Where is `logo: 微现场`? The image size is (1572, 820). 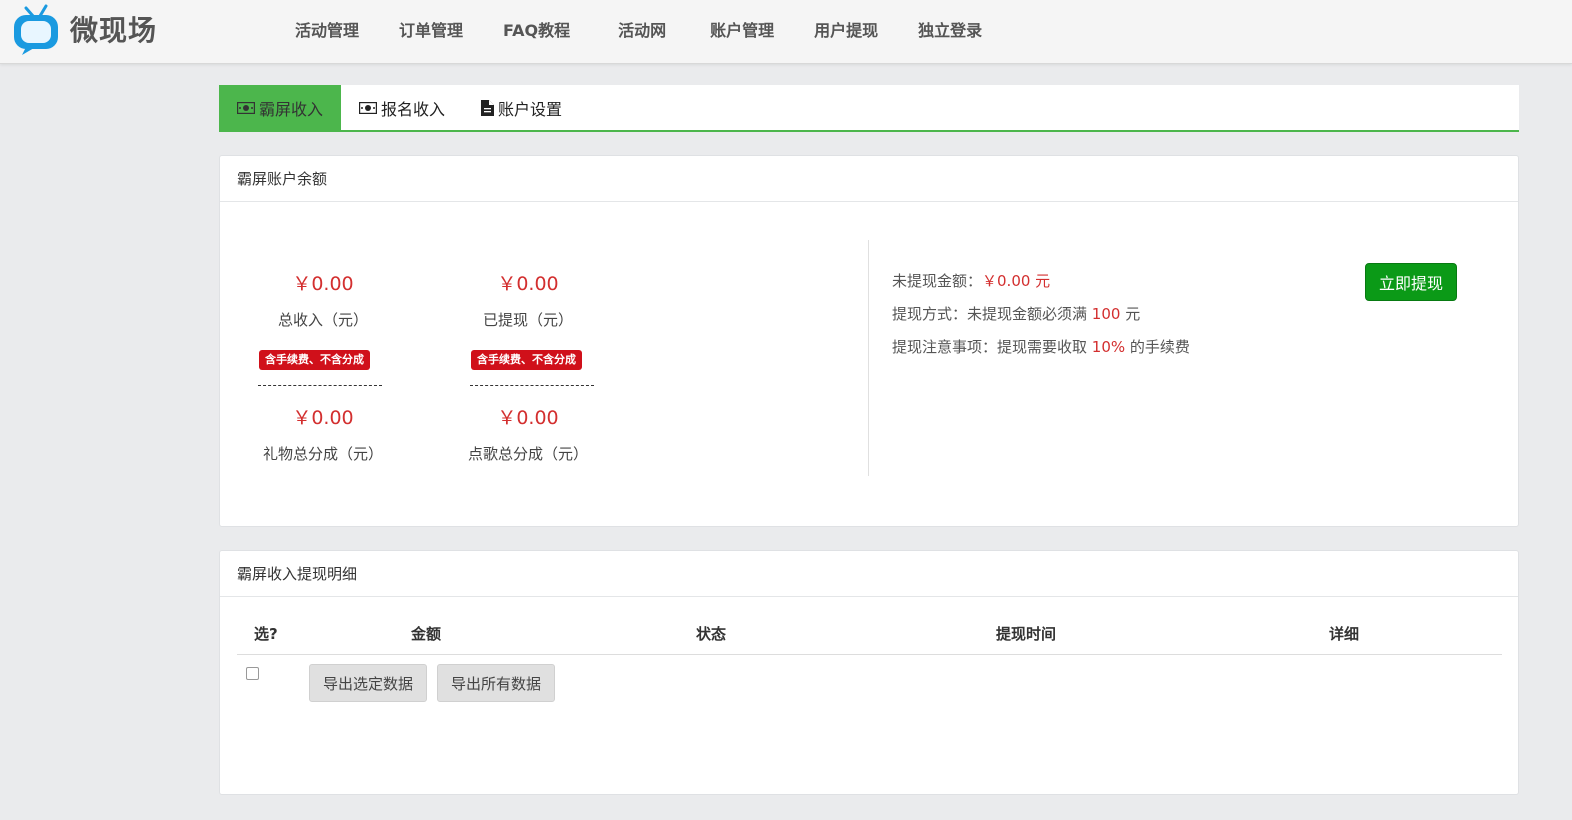 logo: 微现场 is located at coordinates (84, 29).